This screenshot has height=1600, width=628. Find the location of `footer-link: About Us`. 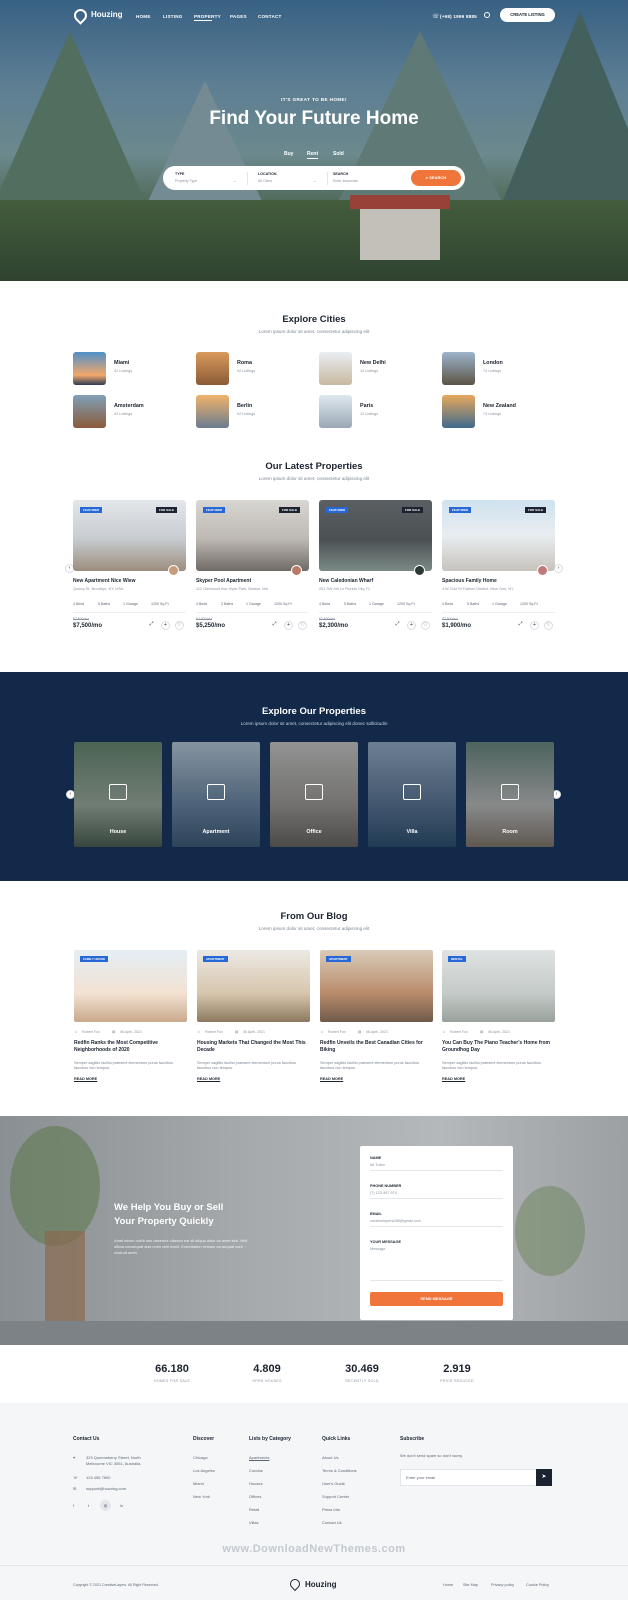

footer-link: About Us is located at coordinates (330, 1457).